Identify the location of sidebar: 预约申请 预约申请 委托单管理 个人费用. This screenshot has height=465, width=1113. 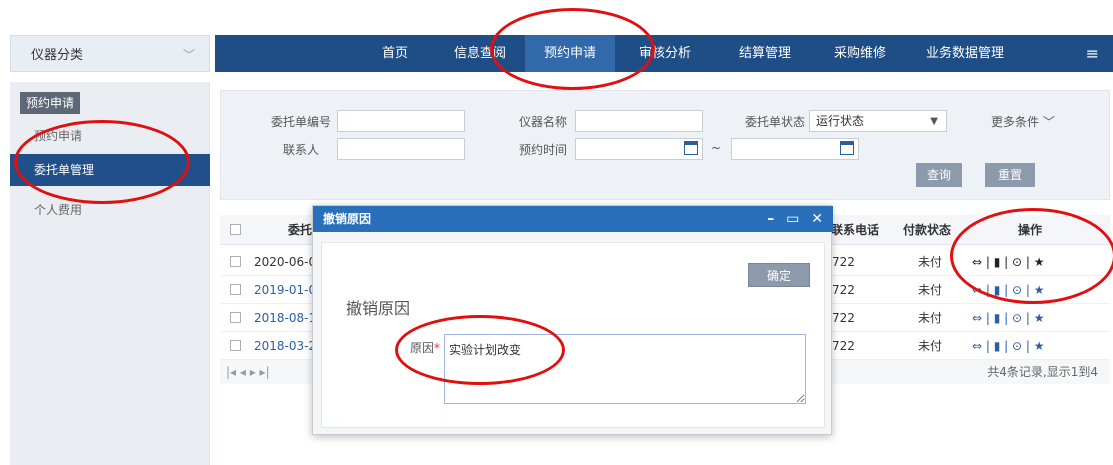
(110, 273).